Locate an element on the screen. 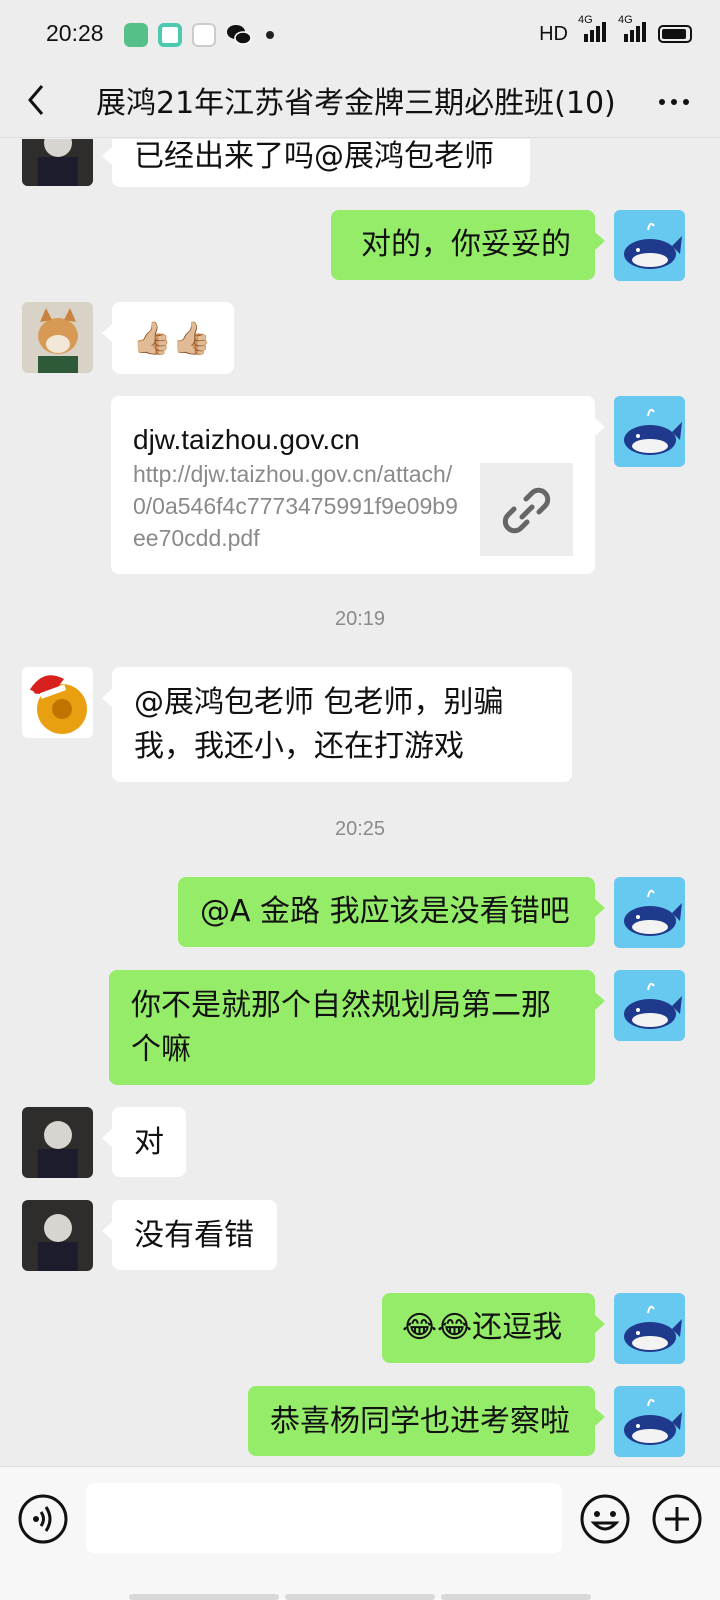 The width and height of the screenshot is (720, 1600). message-text: 😂😂还逗我 is located at coordinates (482, 1327).